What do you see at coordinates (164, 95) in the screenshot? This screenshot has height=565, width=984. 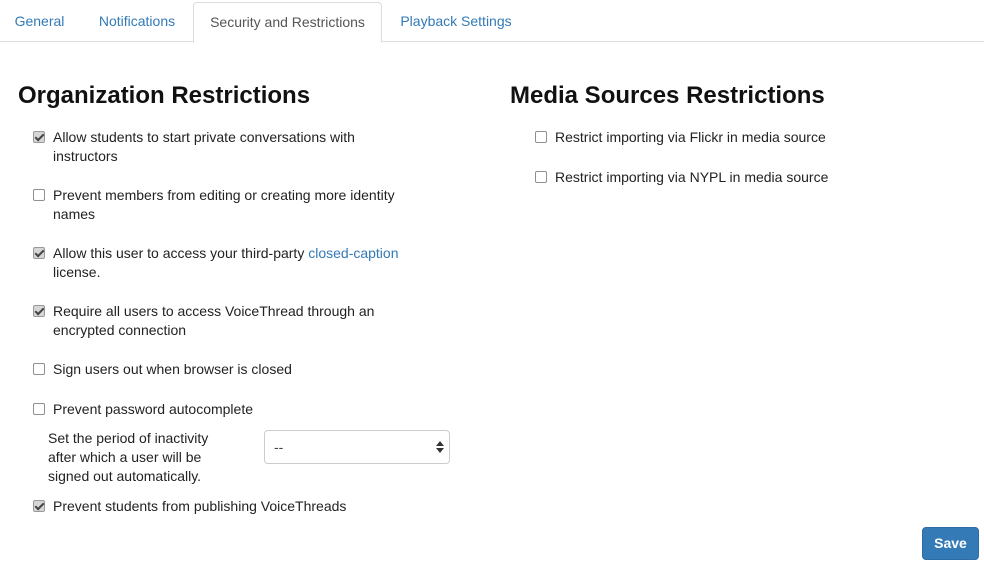 I see `organization-restrictions-title: Organization Restrictions` at bounding box center [164, 95].